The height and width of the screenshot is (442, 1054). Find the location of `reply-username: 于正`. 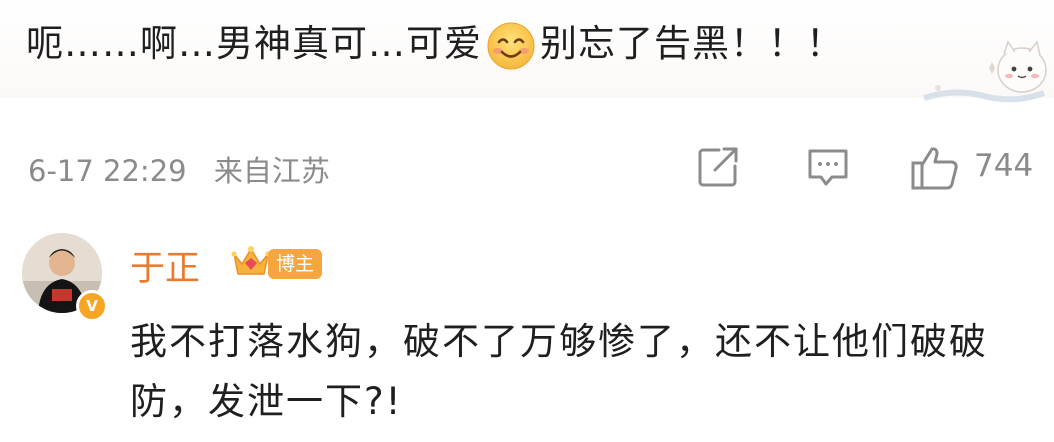

reply-username: 于正 is located at coordinates (165, 265).